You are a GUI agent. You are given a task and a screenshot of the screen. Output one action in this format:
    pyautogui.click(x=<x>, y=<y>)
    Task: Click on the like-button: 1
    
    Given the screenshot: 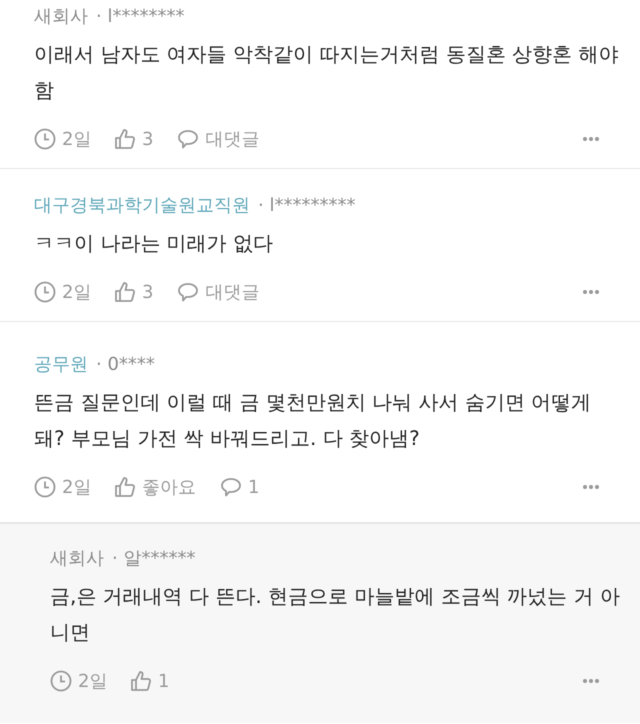 What is the action you would take?
    pyautogui.click(x=150, y=681)
    